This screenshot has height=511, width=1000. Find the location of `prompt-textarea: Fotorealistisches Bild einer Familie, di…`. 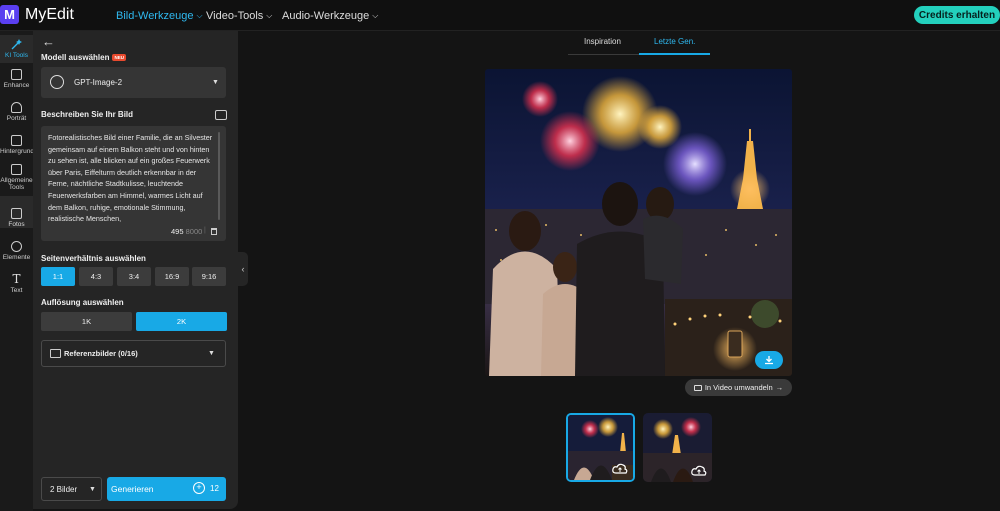

prompt-textarea: Fotorealistisches Bild einer Familie, di… is located at coordinates (133, 183).